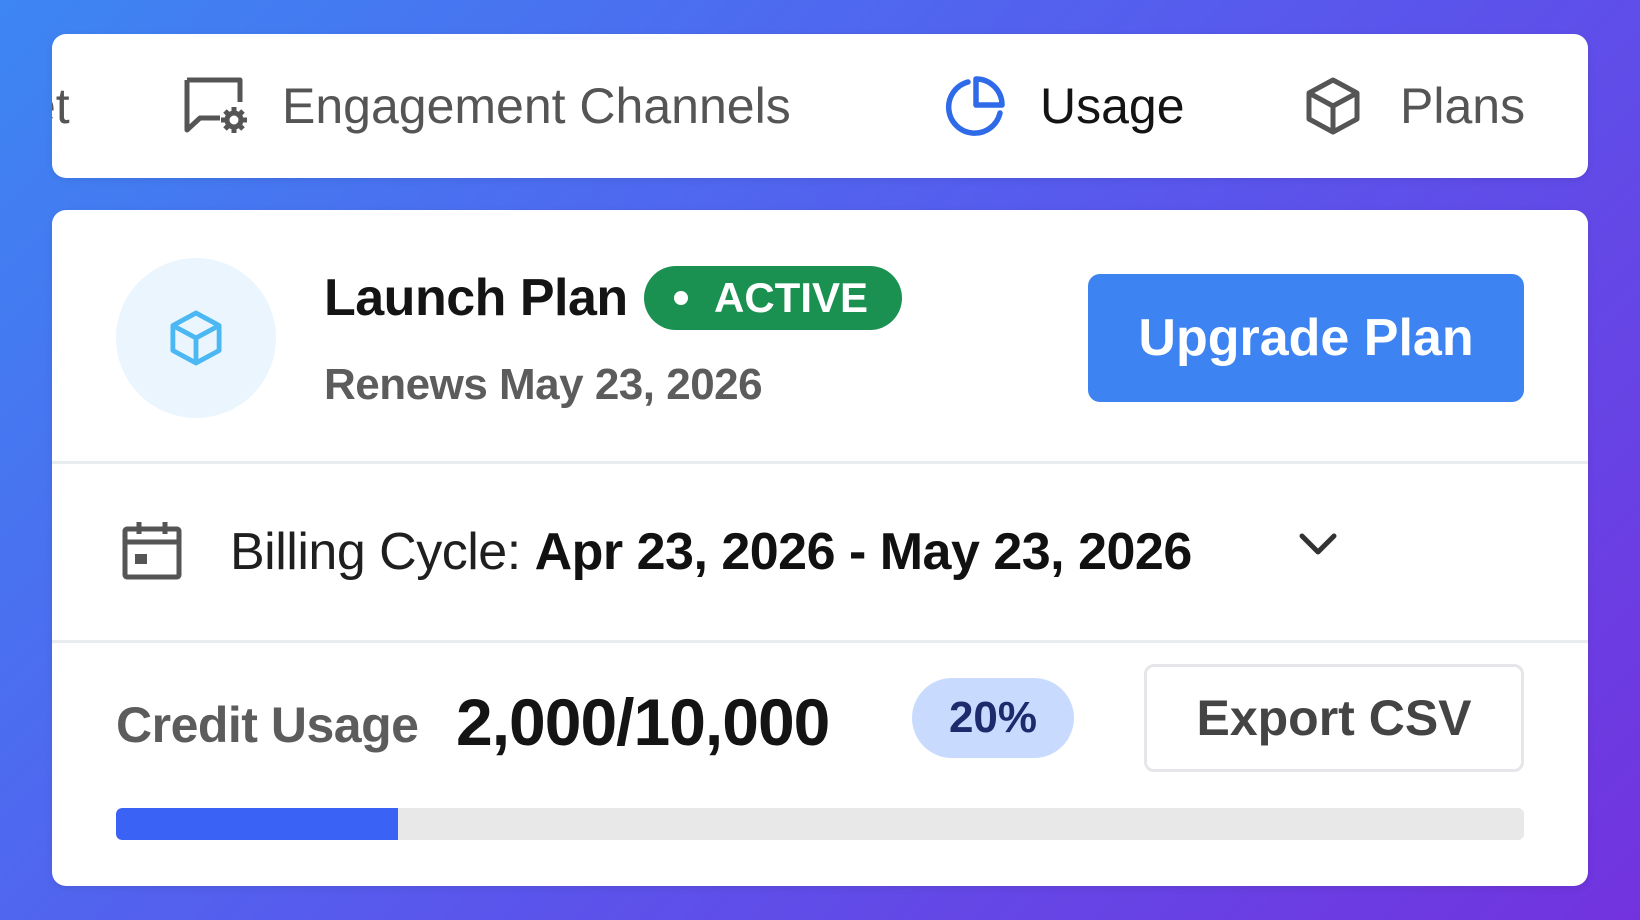  I want to click on status-badge-label: ACTIVE, so click(791, 297).